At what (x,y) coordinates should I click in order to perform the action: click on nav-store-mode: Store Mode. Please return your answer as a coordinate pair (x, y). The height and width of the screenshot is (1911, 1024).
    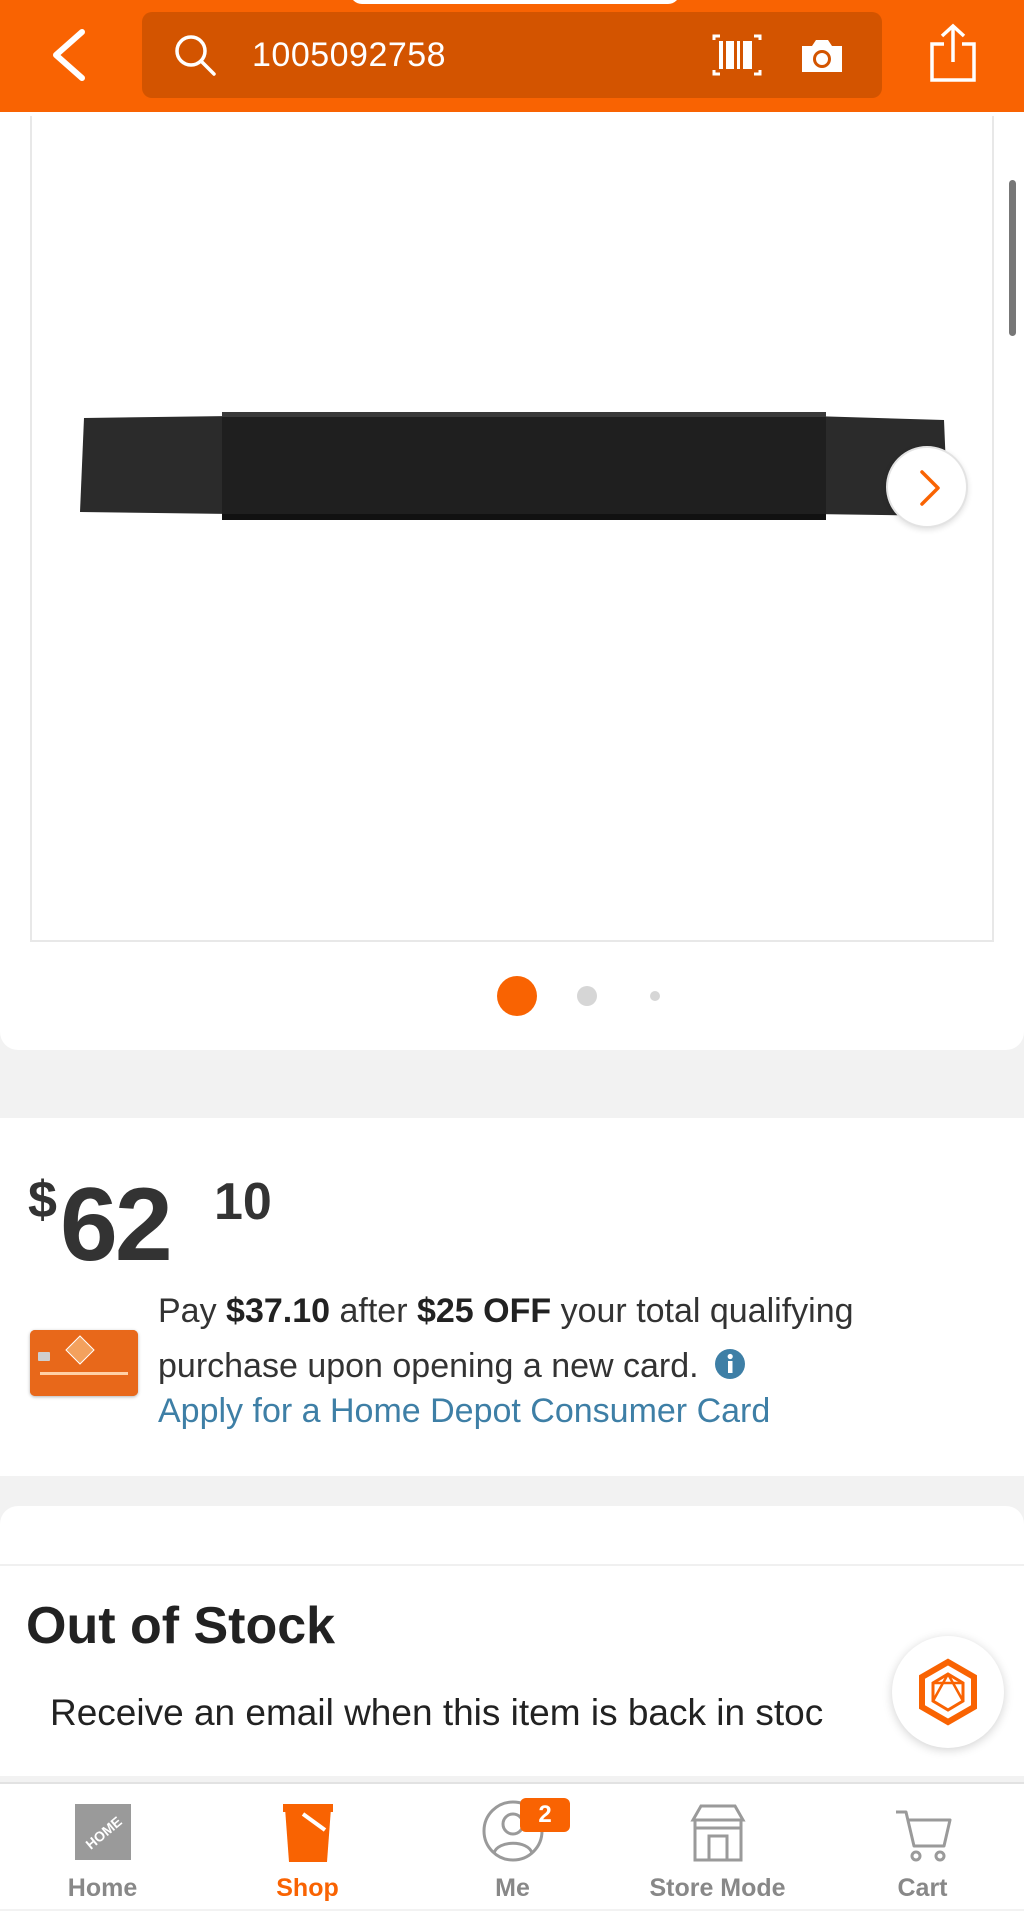
    Looking at the image, I should click on (717, 1847).